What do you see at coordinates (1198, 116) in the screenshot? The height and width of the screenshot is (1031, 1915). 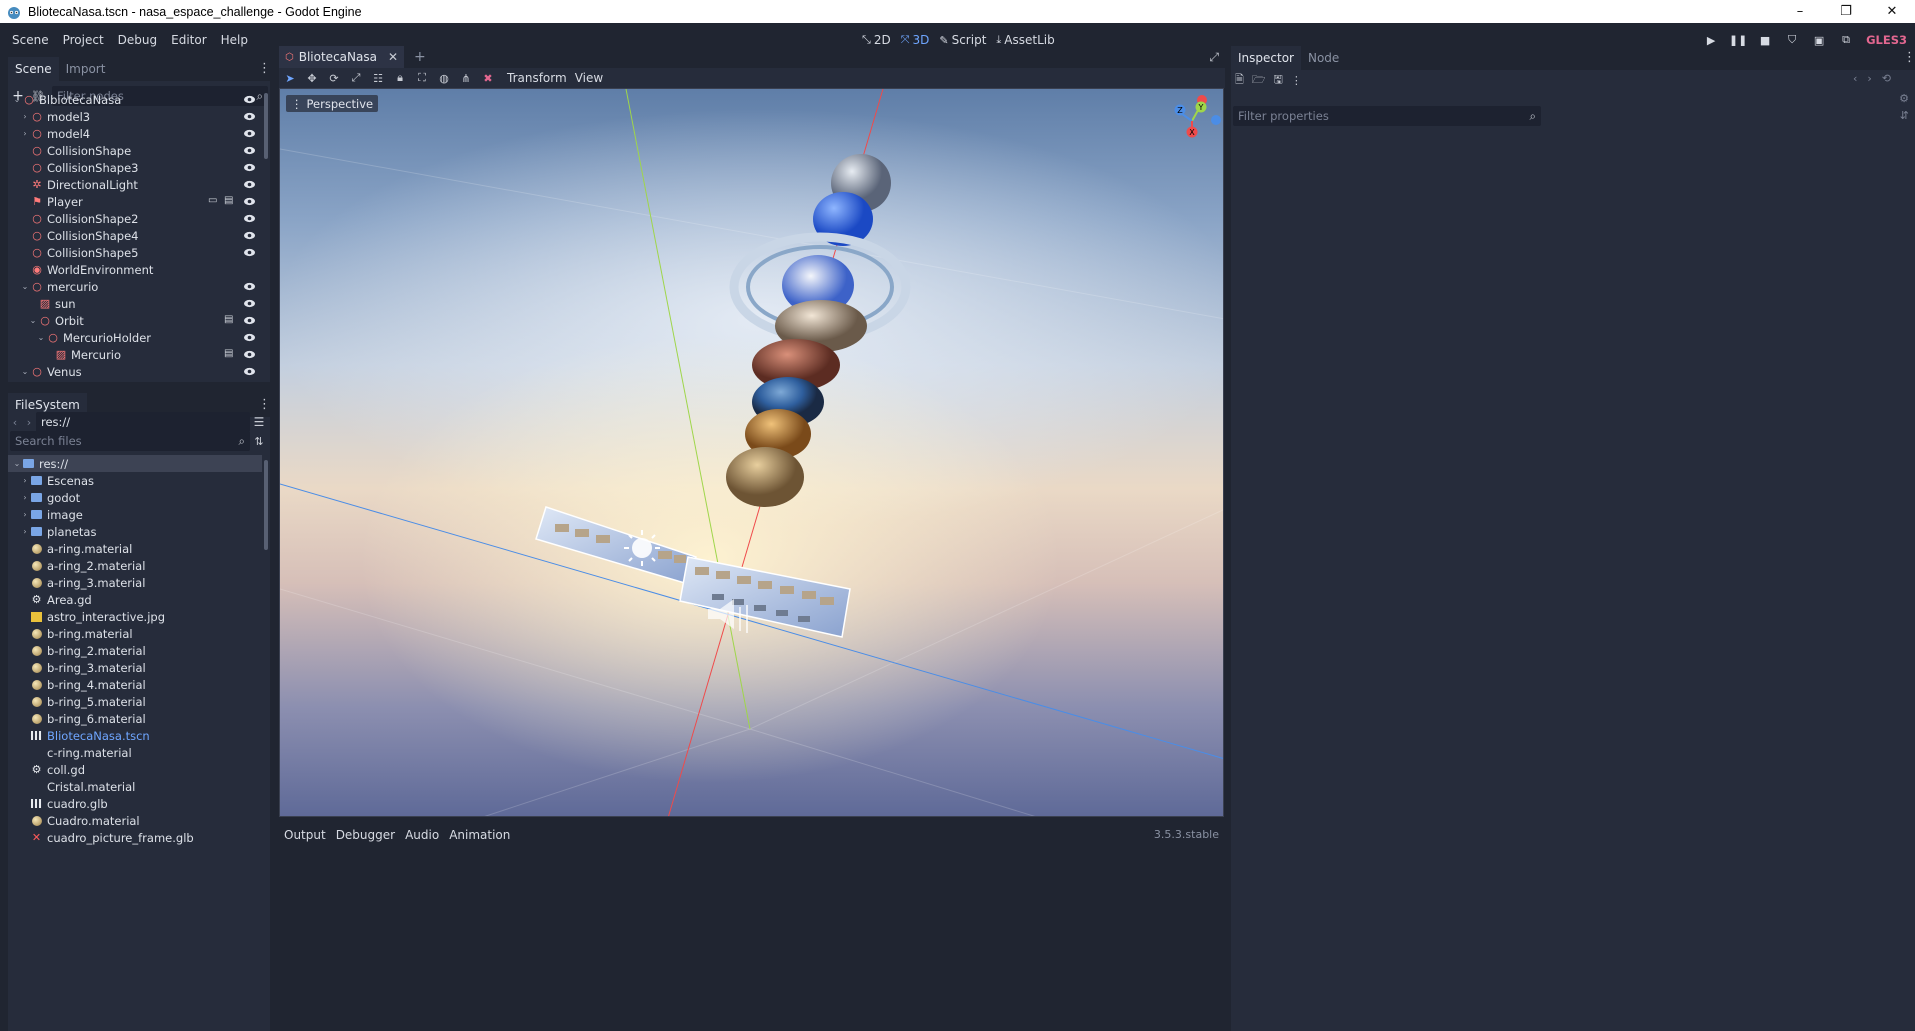 I see `orientation-gizmo: Y Z X` at bounding box center [1198, 116].